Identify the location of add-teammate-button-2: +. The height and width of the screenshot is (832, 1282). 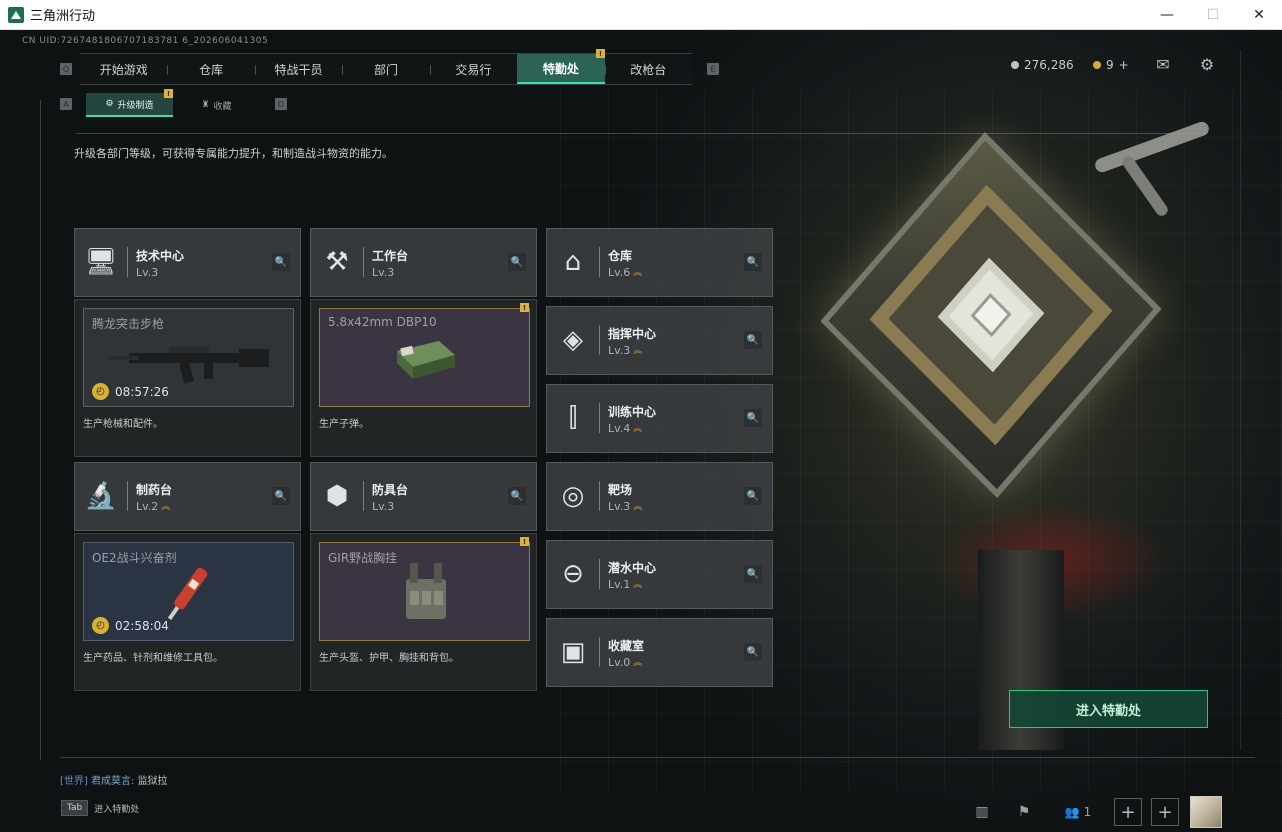
(1165, 812).